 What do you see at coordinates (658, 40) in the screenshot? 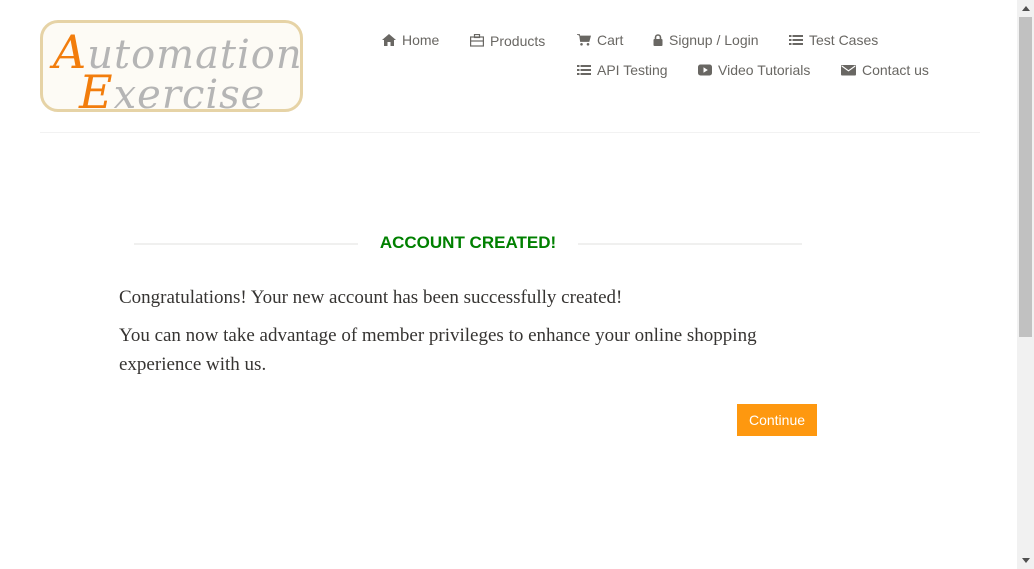
I see `lock-icon` at bounding box center [658, 40].